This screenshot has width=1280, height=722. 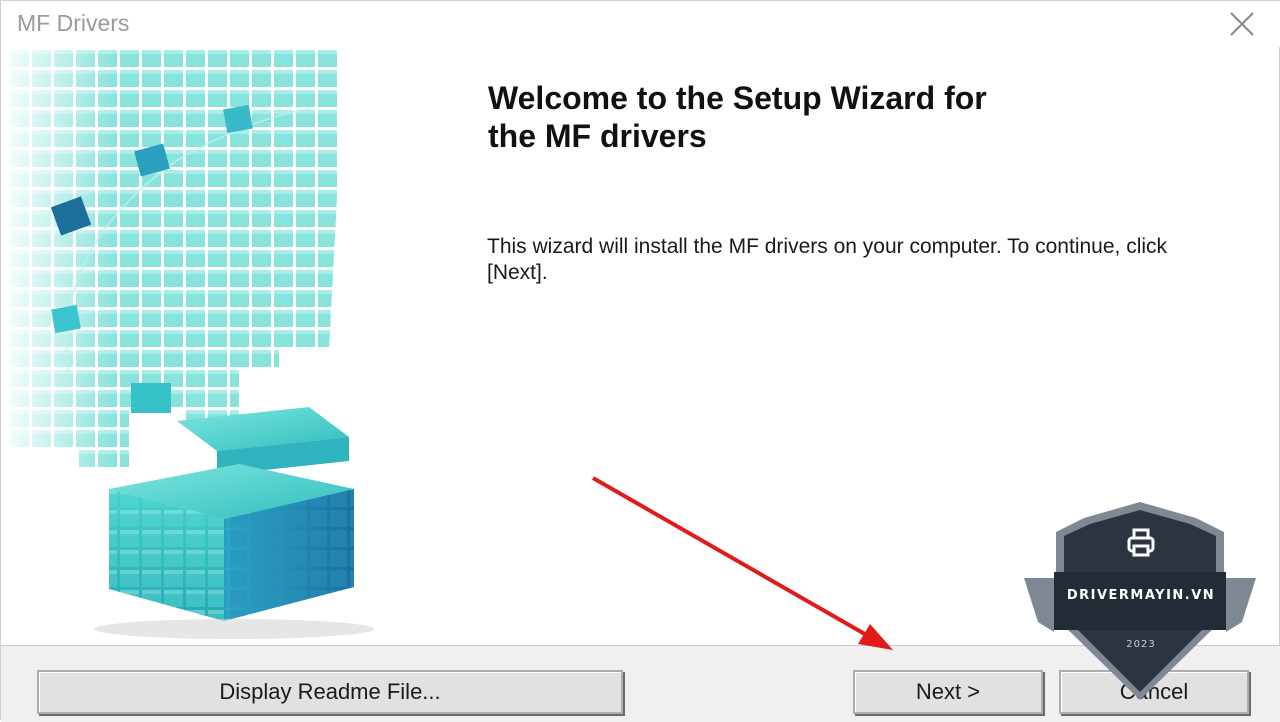 I want to click on close-button, so click(x=1242, y=24).